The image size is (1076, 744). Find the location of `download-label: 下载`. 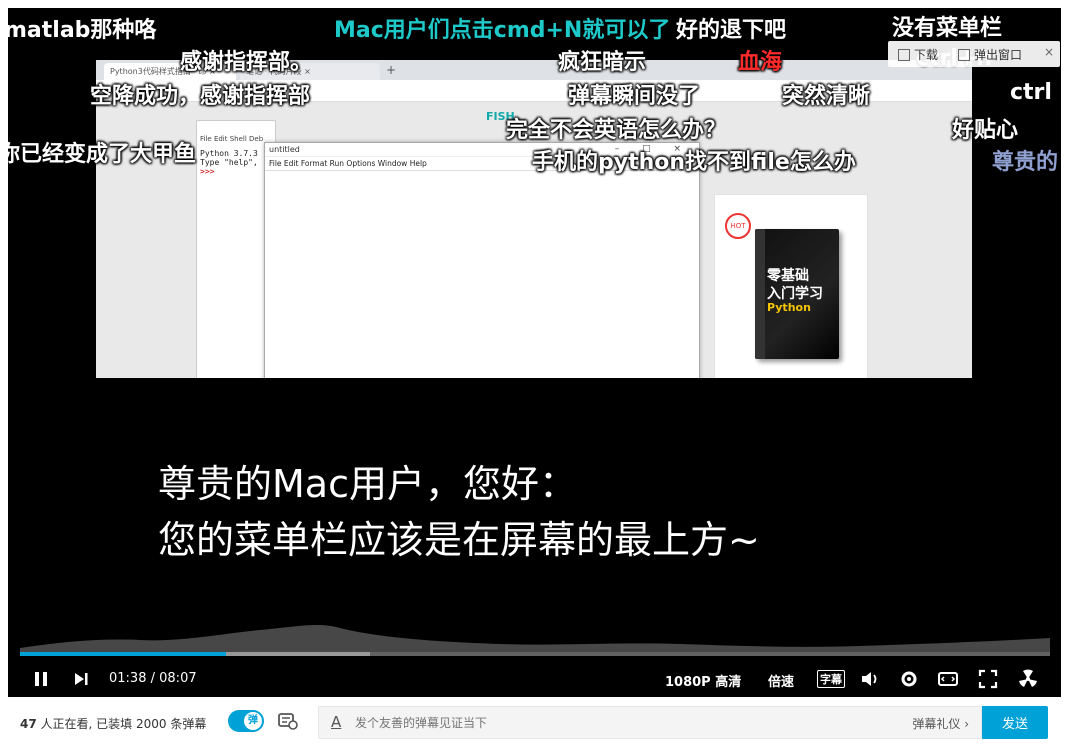

download-label: 下载 is located at coordinates (926, 55).